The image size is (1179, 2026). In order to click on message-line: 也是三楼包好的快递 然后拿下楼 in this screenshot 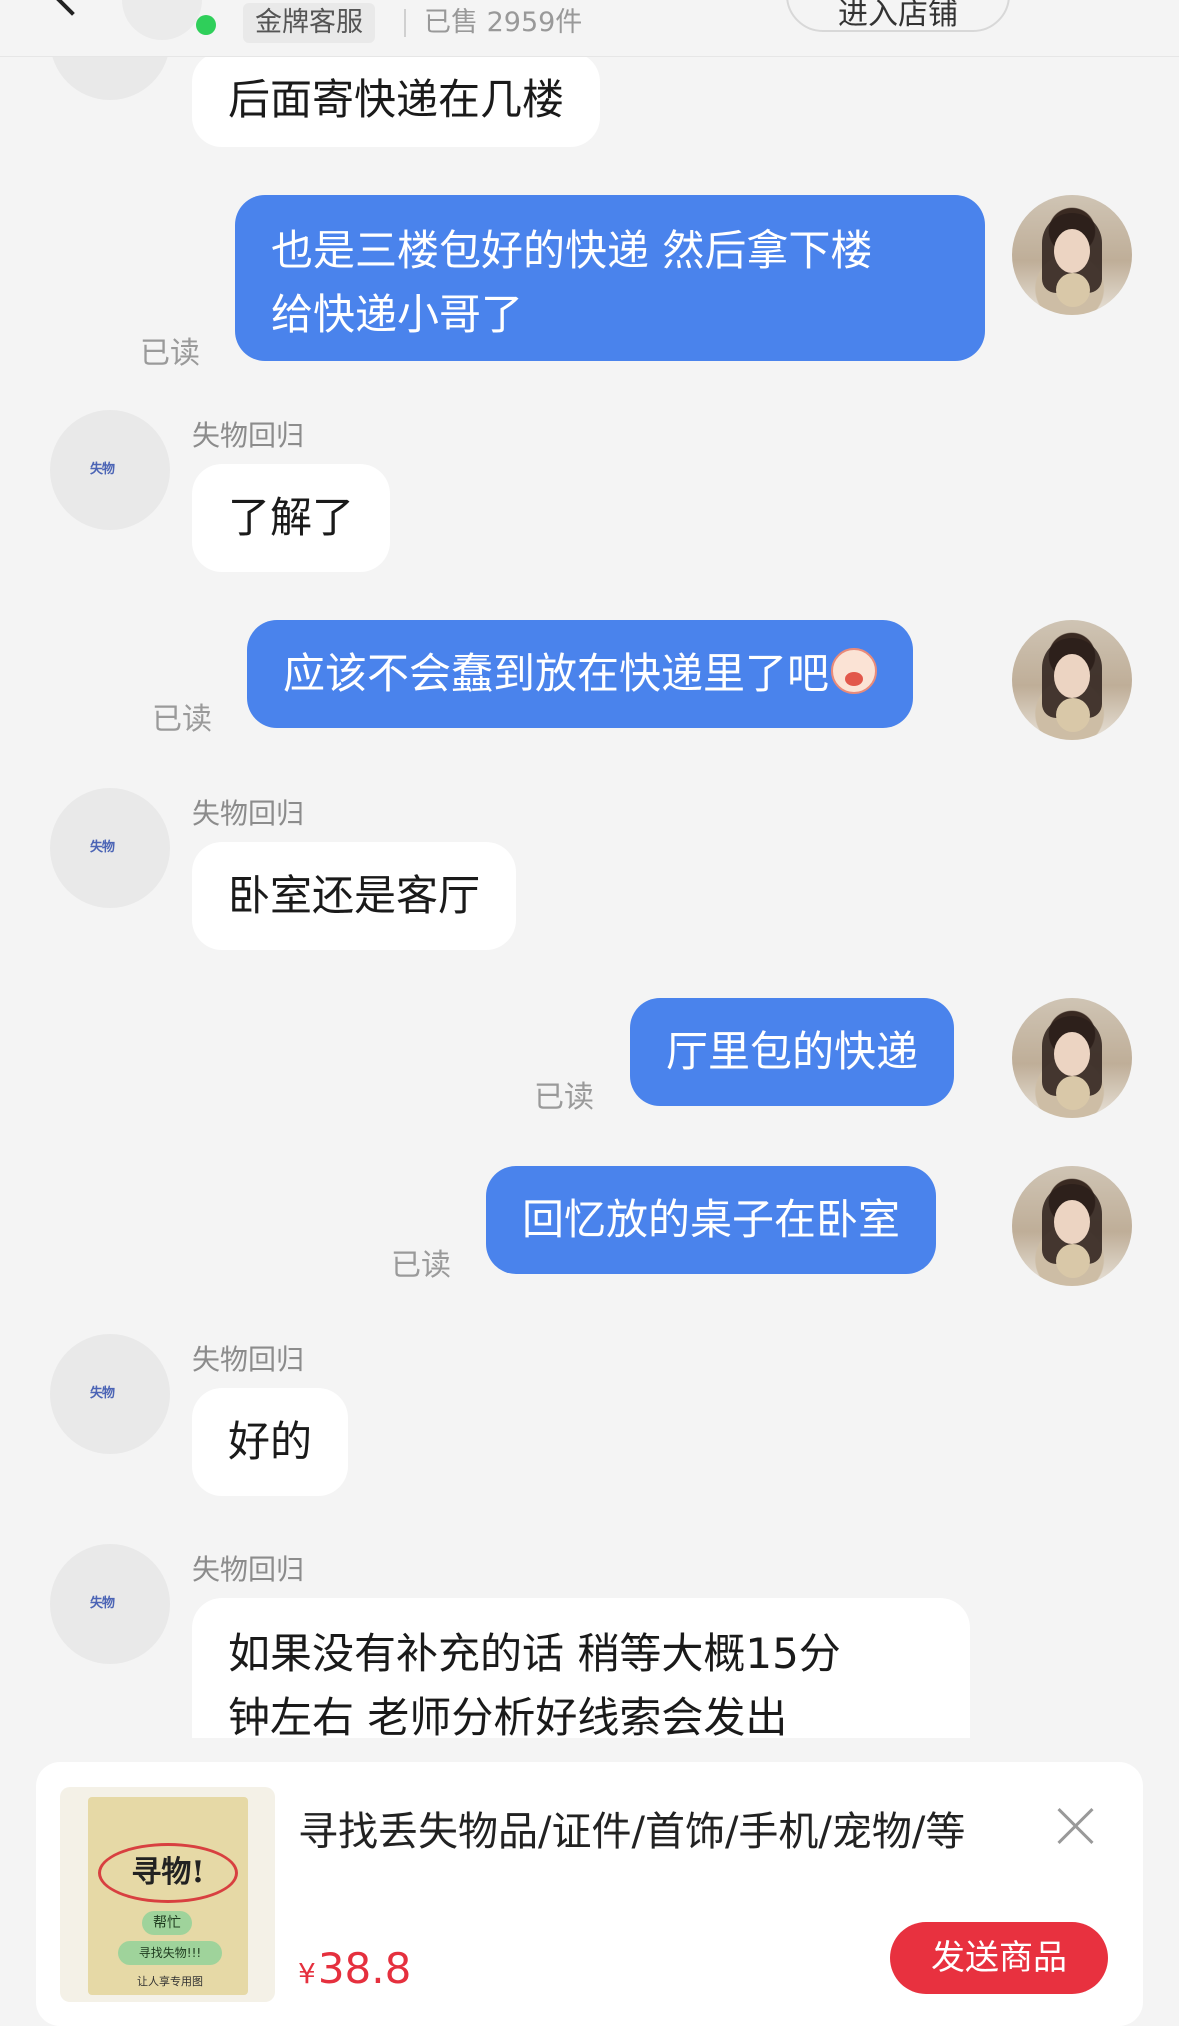, I will do `click(572, 250)`.